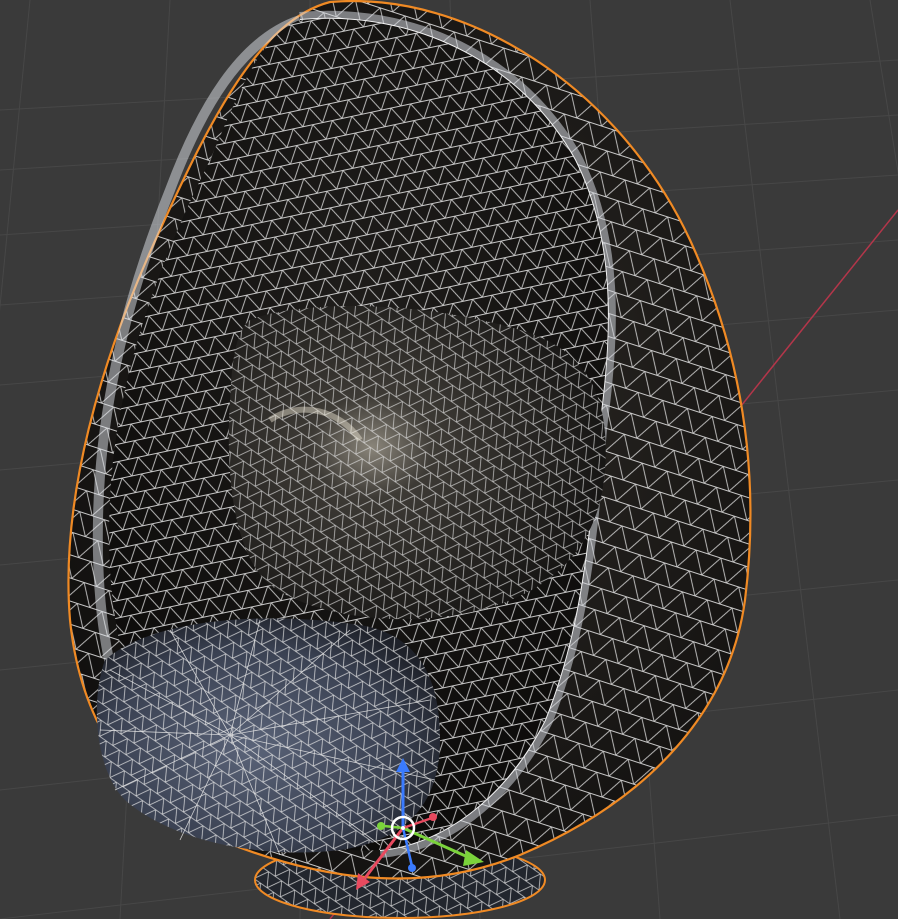 The width and height of the screenshot is (898, 919). Describe the element at coordinates (403, 828) in the screenshot. I see `pivot-point` at that location.